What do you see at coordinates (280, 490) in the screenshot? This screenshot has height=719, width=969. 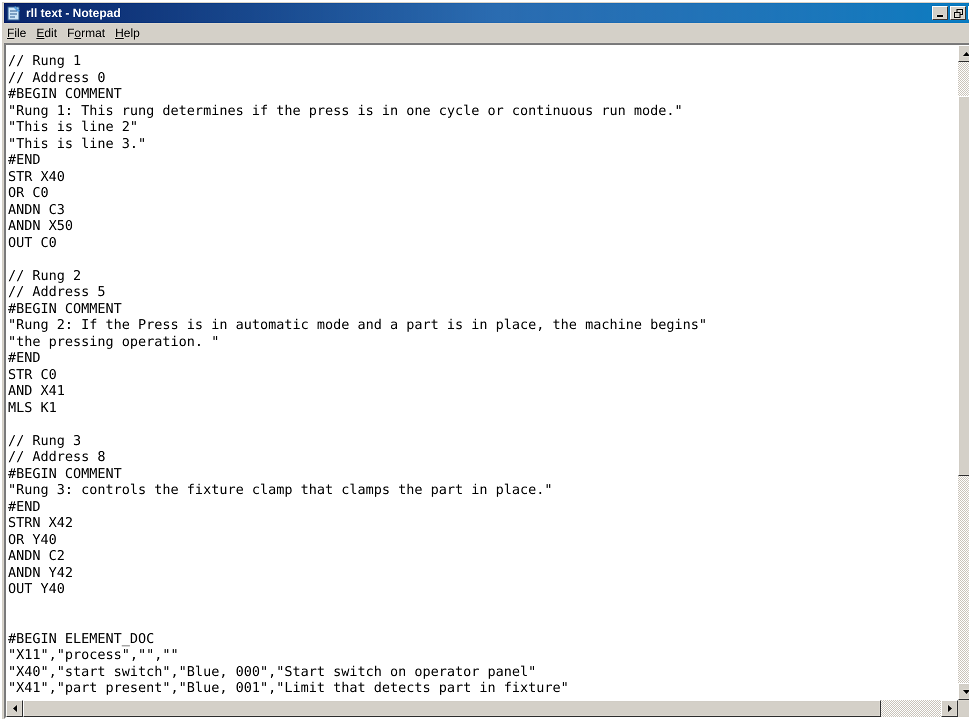 I see `code-line: "Rung 3: controls the fixture clamp that clamps the part in place."` at bounding box center [280, 490].